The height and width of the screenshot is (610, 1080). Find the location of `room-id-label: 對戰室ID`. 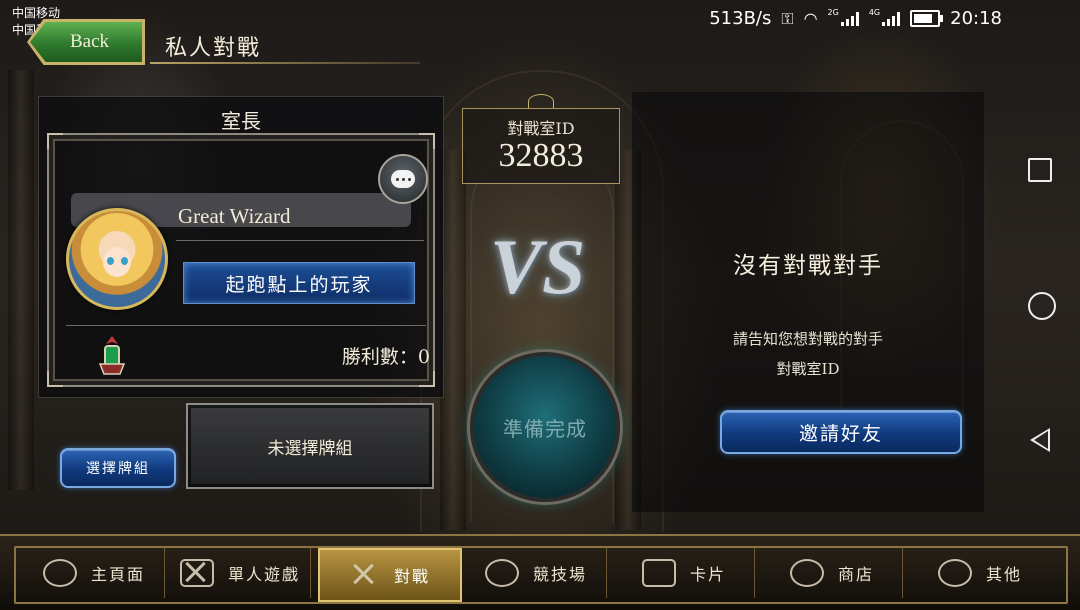

room-id-label: 對戰室ID is located at coordinates (541, 128).